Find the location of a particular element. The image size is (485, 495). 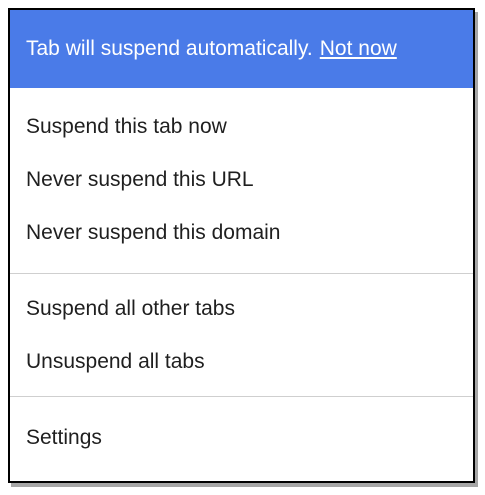

settings-group: Settings is located at coordinates (241, 434).